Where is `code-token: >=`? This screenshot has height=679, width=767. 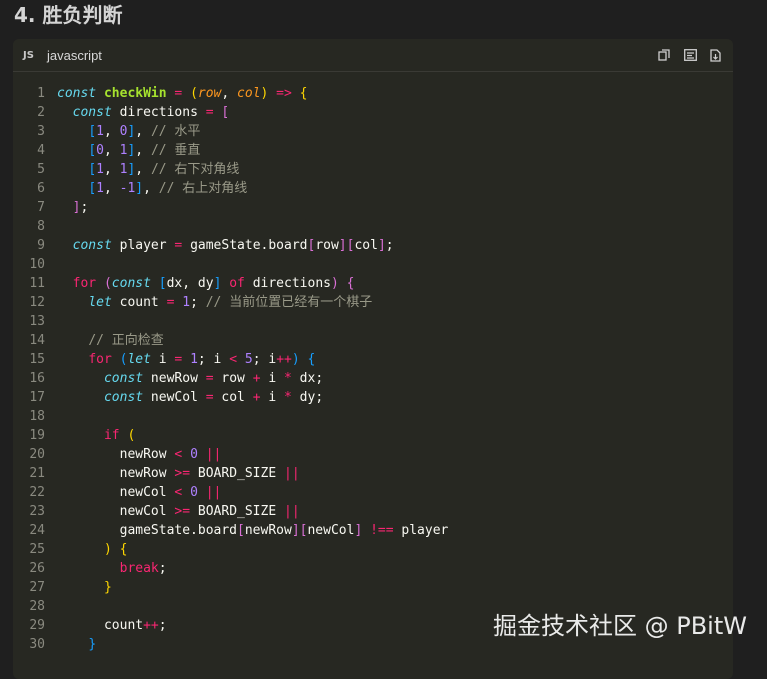 code-token: >= is located at coordinates (182, 511).